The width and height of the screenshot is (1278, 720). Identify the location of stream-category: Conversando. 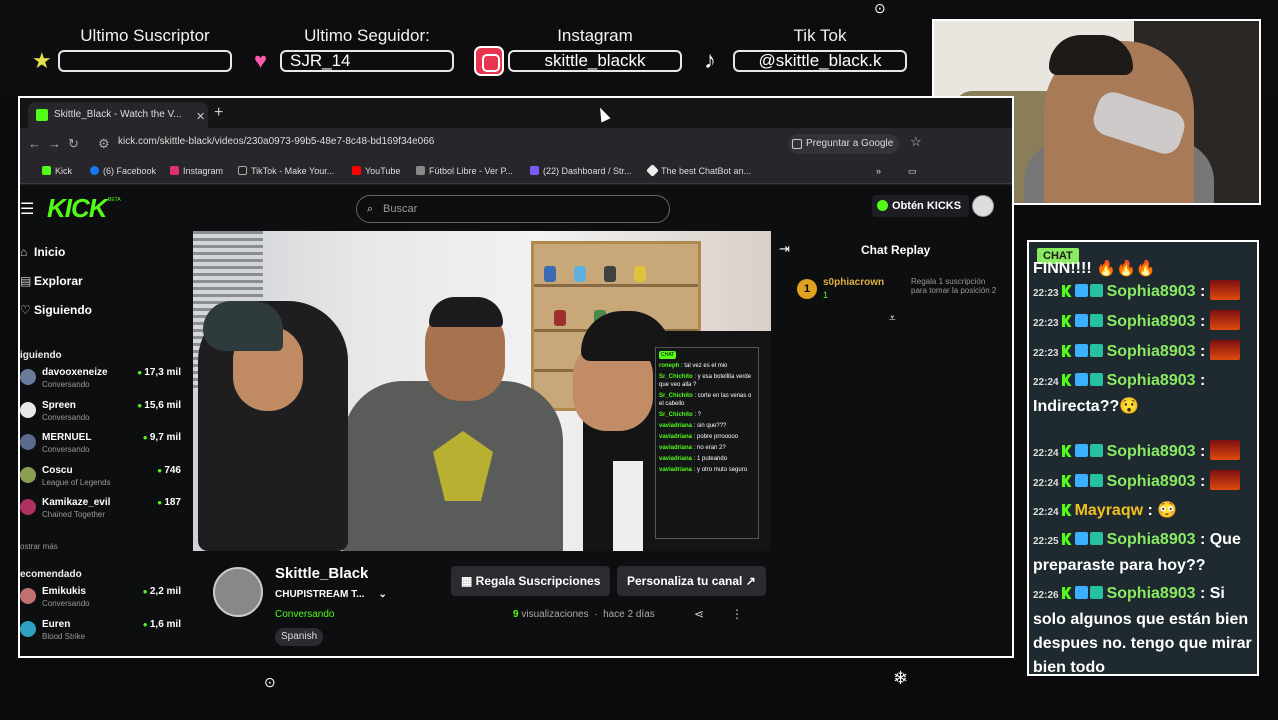
(304, 614).